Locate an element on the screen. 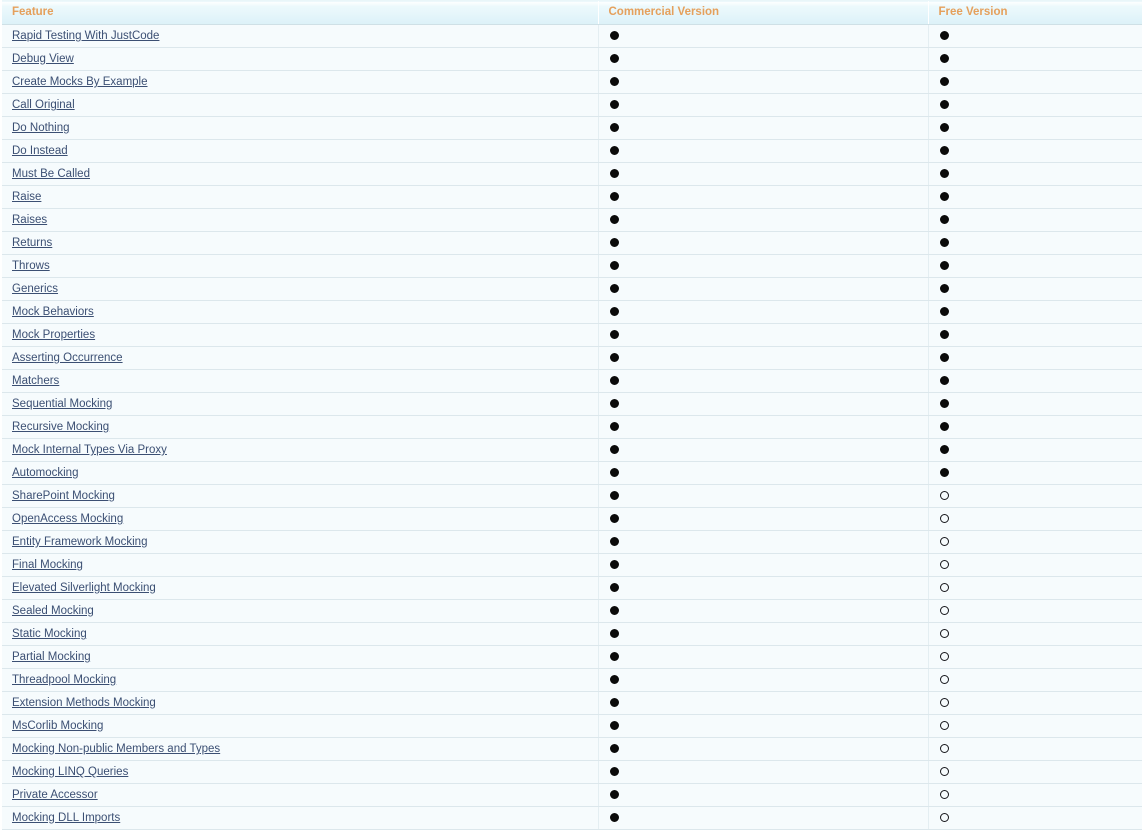 The height and width of the screenshot is (836, 1145). table-row: MsCorlib Mocking is located at coordinates (572, 726).